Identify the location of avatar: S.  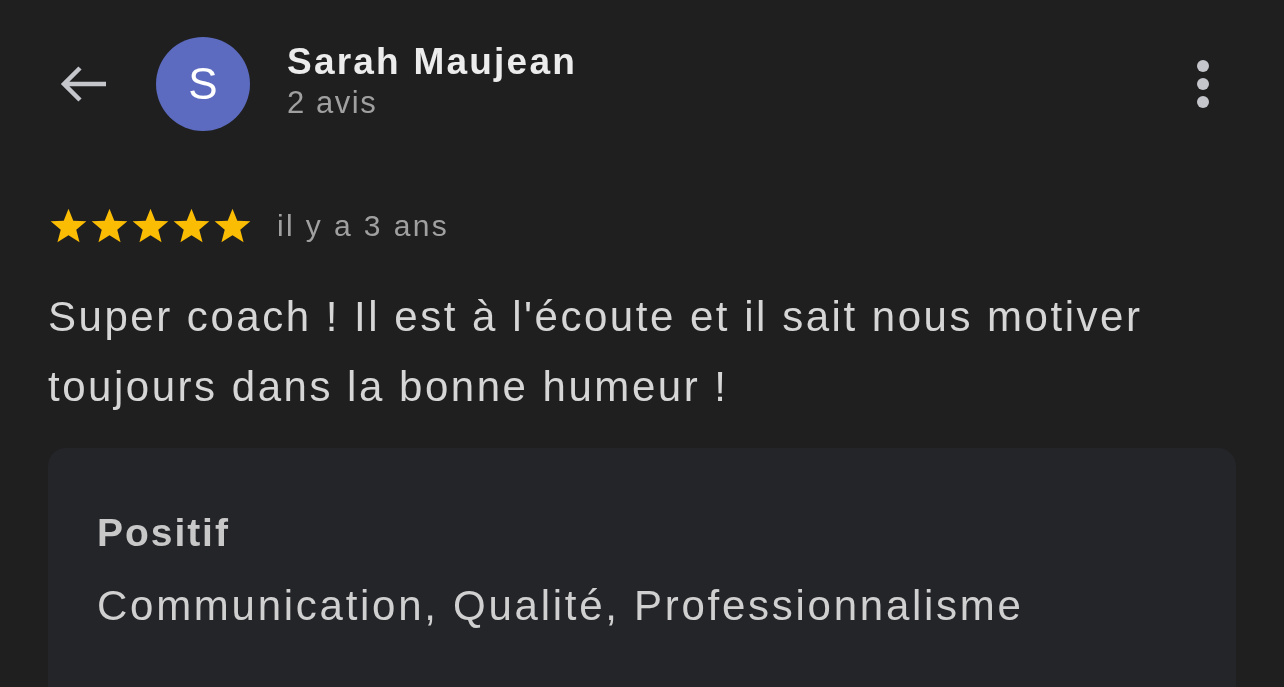
(203, 84).